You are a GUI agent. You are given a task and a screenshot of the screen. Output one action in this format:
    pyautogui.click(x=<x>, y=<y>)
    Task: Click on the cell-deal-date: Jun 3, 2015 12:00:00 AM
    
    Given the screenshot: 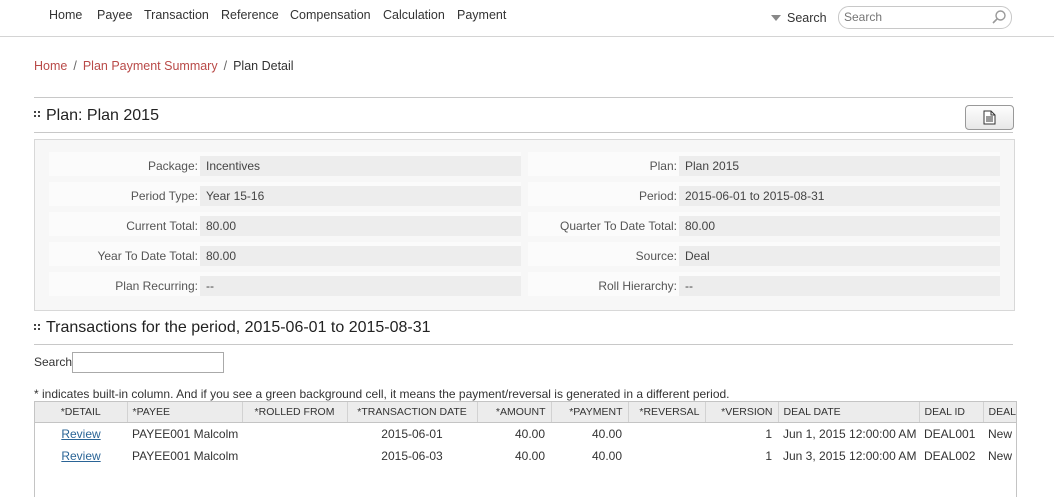 What is the action you would take?
    pyautogui.click(x=850, y=456)
    